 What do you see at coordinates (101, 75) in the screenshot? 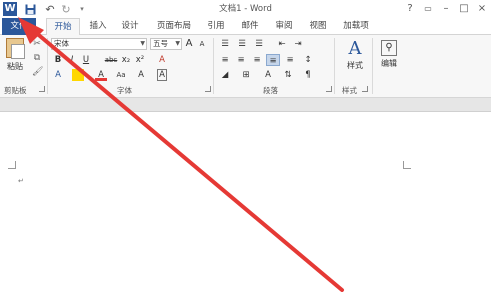
I see `font-color-button: A` at bounding box center [101, 75].